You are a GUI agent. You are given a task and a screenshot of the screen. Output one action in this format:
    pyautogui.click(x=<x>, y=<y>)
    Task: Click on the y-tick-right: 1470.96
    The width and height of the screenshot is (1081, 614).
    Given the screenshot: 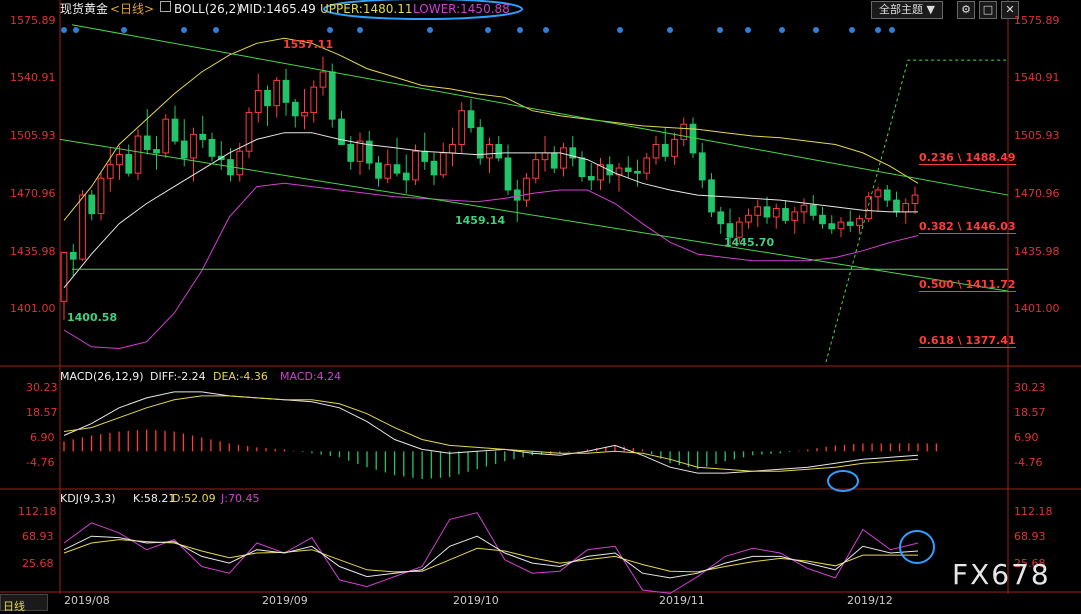 What is the action you would take?
    pyautogui.click(x=1037, y=193)
    